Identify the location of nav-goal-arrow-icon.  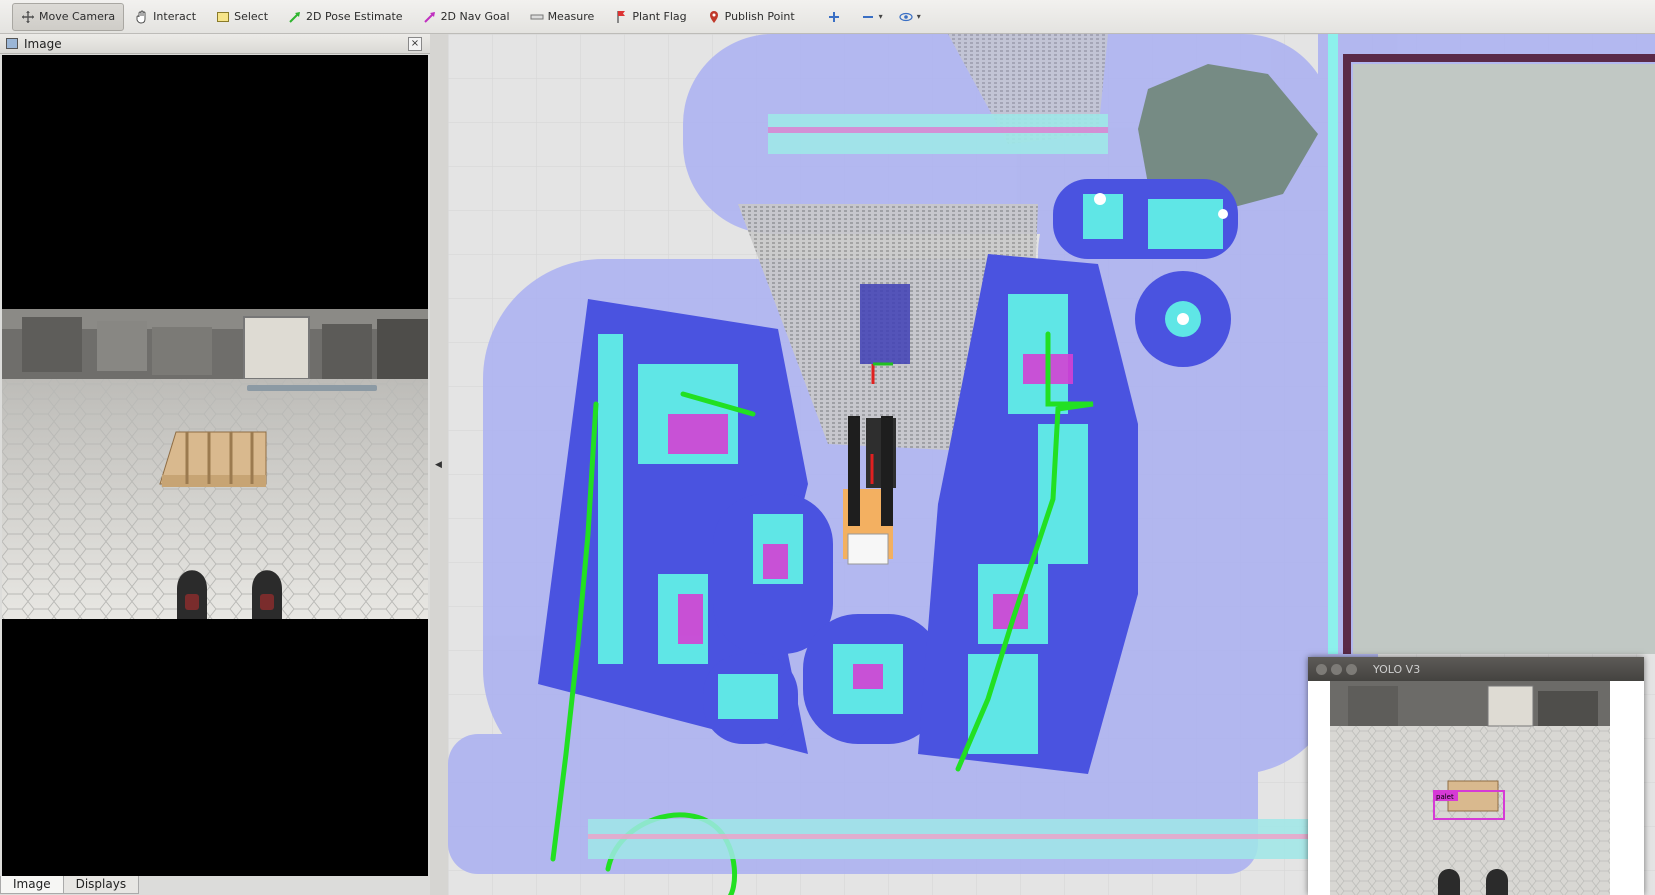
(430, 17).